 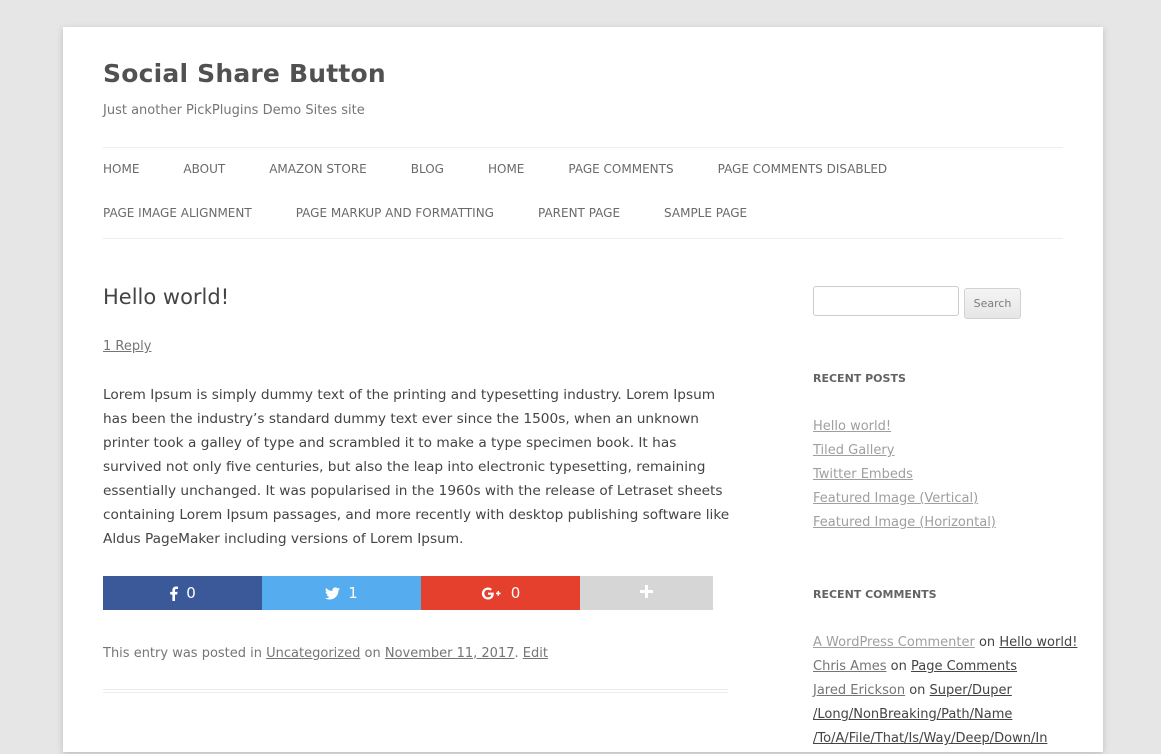 I want to click on list-item: /Long/NonBreaking/Path/Name, so click(x=945, y=718).